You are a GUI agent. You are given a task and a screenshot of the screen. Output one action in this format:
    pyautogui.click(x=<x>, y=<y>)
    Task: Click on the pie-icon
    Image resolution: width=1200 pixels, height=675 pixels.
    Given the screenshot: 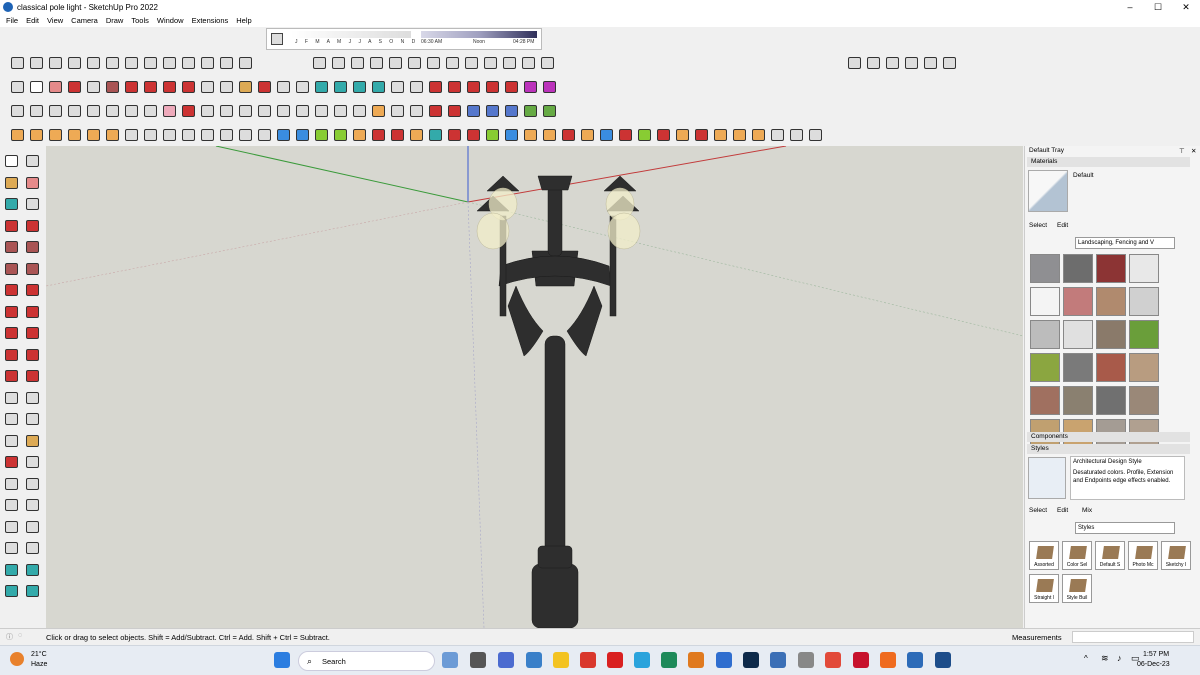 What is the action you would take?
    pyautogui.click(x=33, y=313)
    